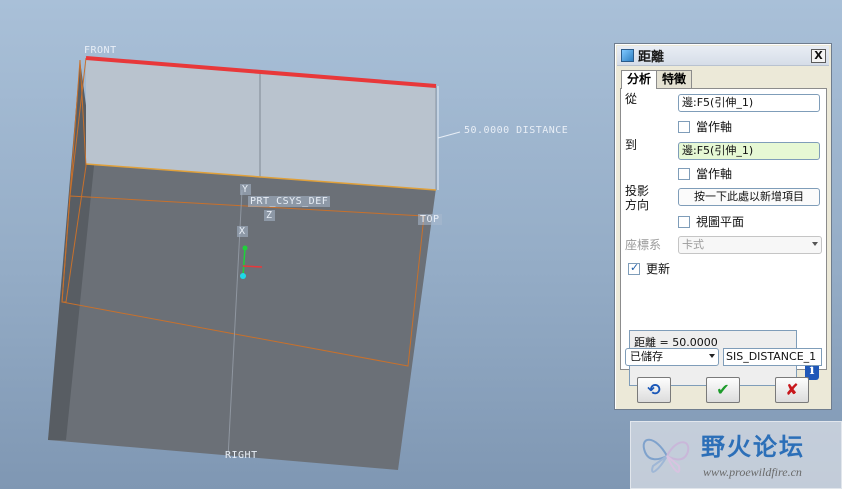 The width and height of the screenshot is (842, 489). Describe the element at coordinates (693, 244) in the screenshot. I see `csys-type-value: 卡式` at that location.